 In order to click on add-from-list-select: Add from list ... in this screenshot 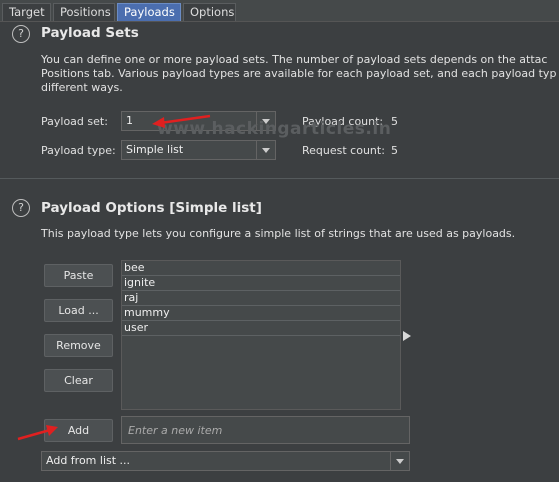, I will do `click(225, 461)`.